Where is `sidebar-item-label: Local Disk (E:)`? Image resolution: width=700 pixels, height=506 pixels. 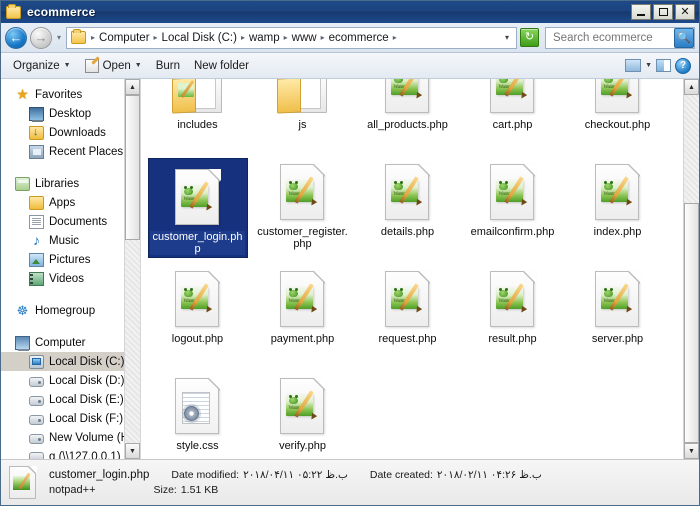
sidebar-item-label: Local Disk (E:) is located at coordinates (86, 399).